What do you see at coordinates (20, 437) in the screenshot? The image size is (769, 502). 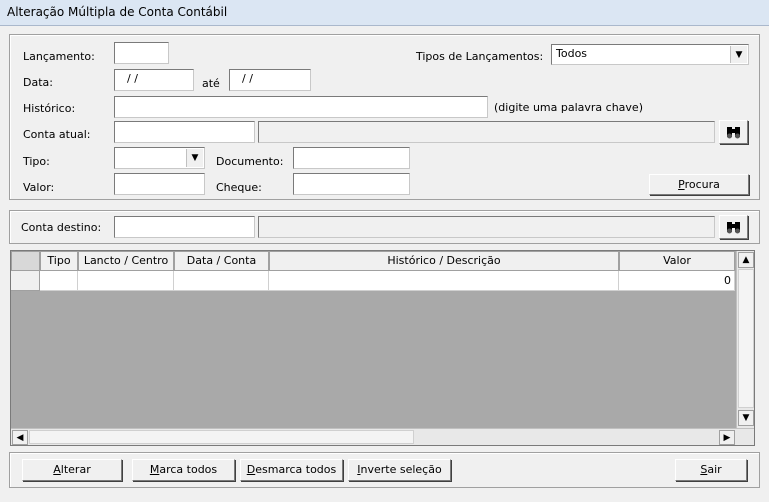 I see `scroll-left-button: ◀` at bounding box center [20, 437].